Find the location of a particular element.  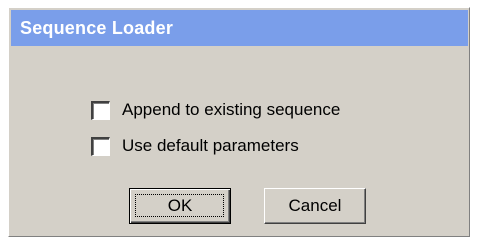

ok-button-label: OK is located at coordinates (180, 205).